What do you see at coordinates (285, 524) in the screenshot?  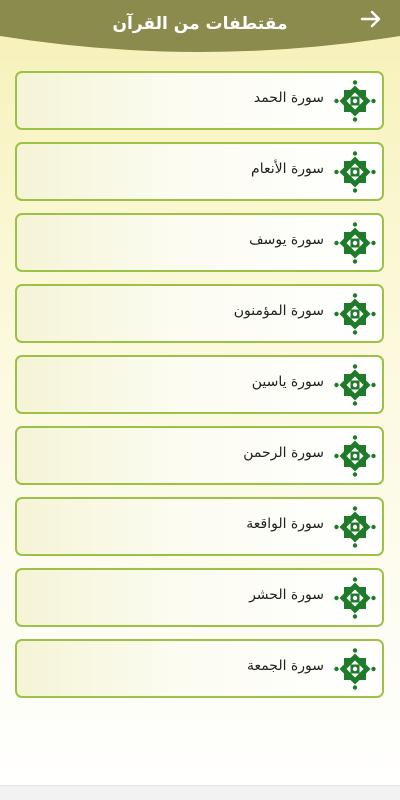 I see `surah-label: سورة الواقعة` at bounding box center [285, 524].